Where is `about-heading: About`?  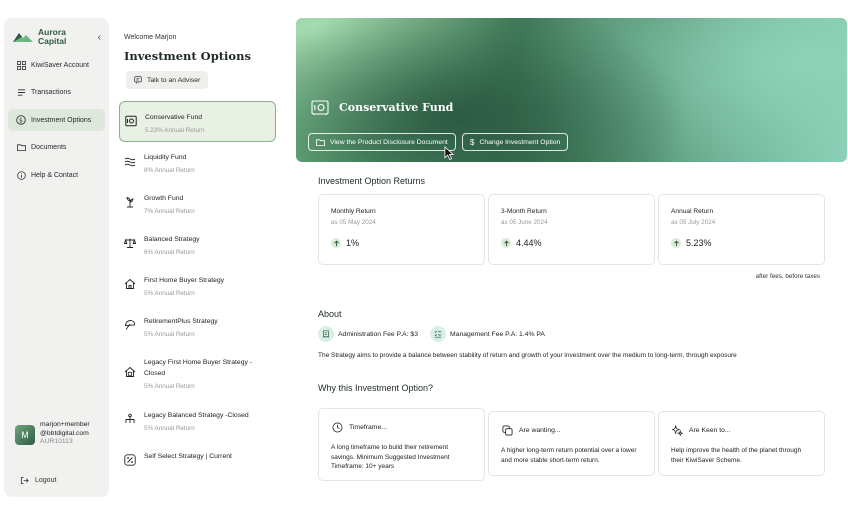 about-heading: About is located at coordinates (330, 314).